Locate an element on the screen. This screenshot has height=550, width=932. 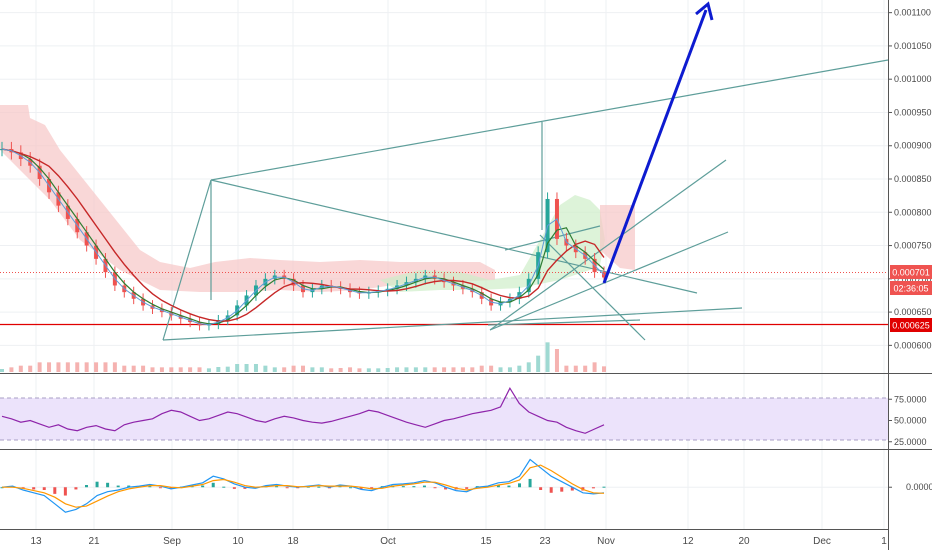
price-tick-label: 0.000600 is located at coordinates (913, 345).